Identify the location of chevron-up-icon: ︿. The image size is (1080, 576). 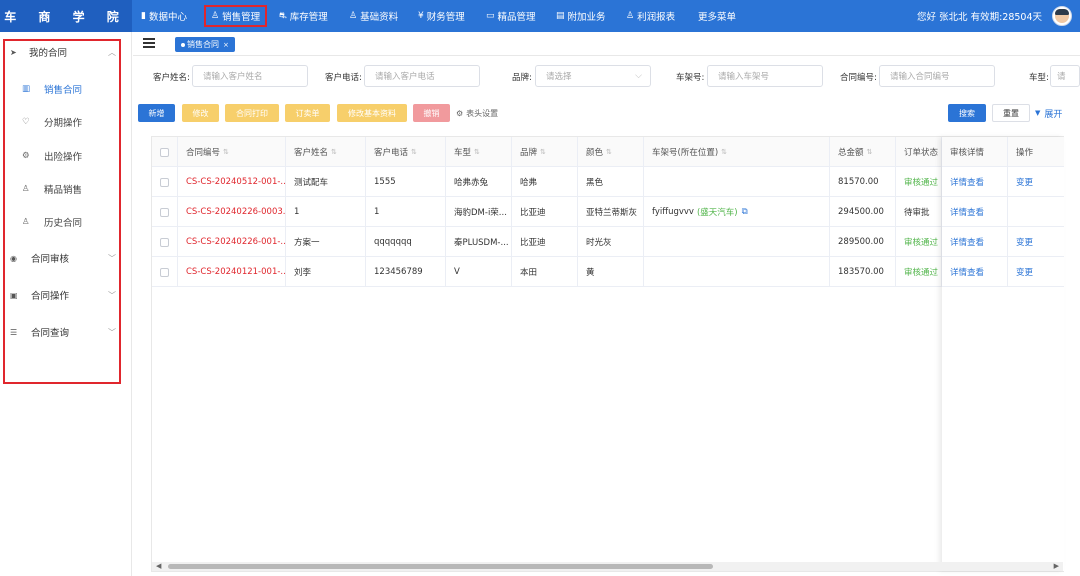
(112, 52).